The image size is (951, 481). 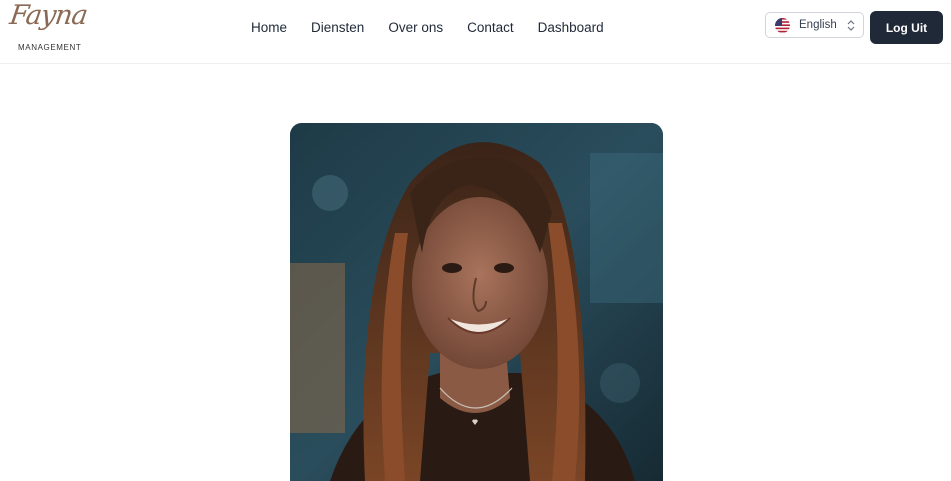 What do you see at coordinates (782, 25) in the screenshot?
I see `us-flag-icon` at bounding box center [782, 25].